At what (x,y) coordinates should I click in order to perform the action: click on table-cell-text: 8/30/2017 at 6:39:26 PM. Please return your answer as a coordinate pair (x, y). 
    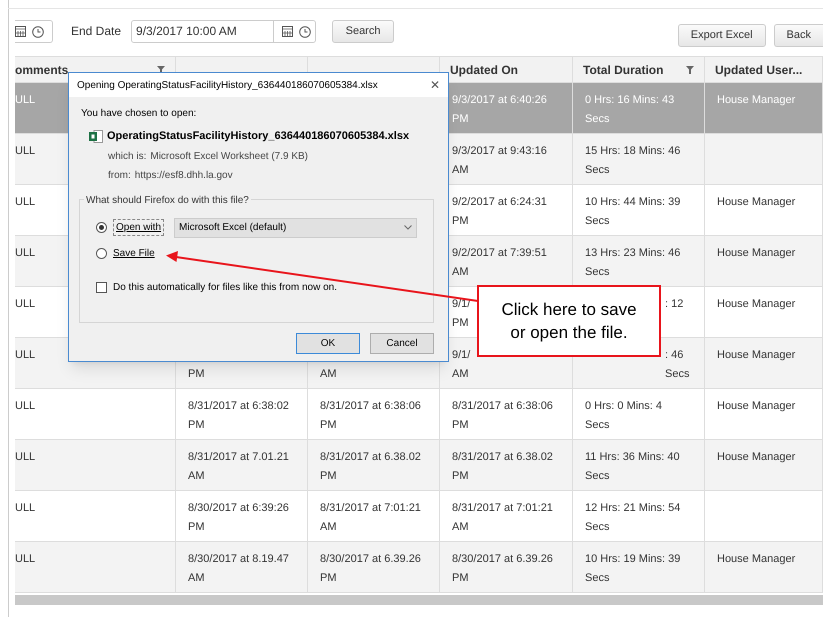
    Looking at the image, I should click on (238, 518).